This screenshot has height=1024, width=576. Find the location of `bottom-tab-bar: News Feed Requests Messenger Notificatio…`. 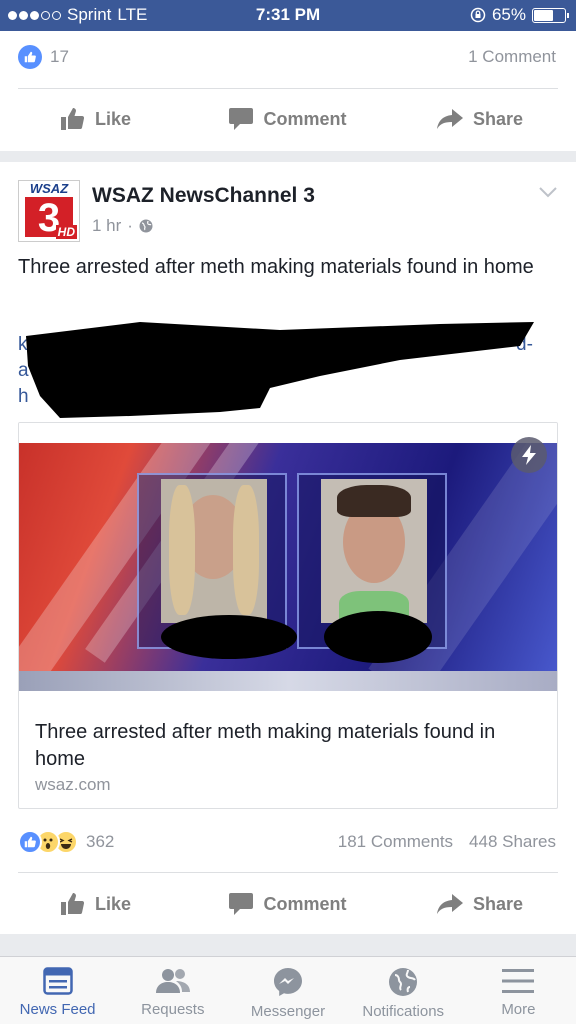

bottom-tab-bar: News Feed Requests Messenger Notificatio… is located at coordinates (288, 990).